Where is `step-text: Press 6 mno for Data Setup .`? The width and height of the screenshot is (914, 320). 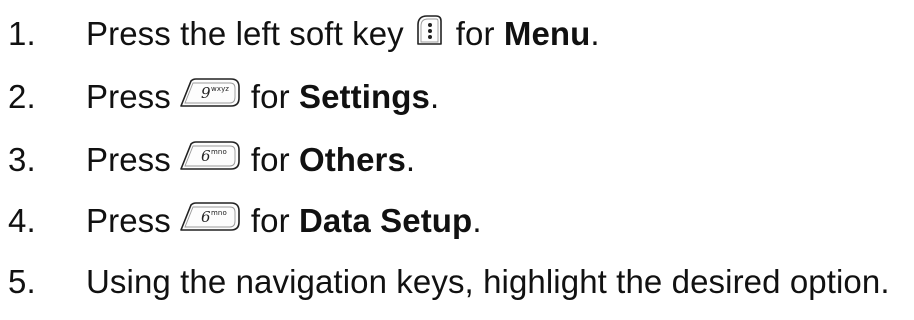 step-text: Press 6 mno for Data Setup . is located at coordinates (284, 221).